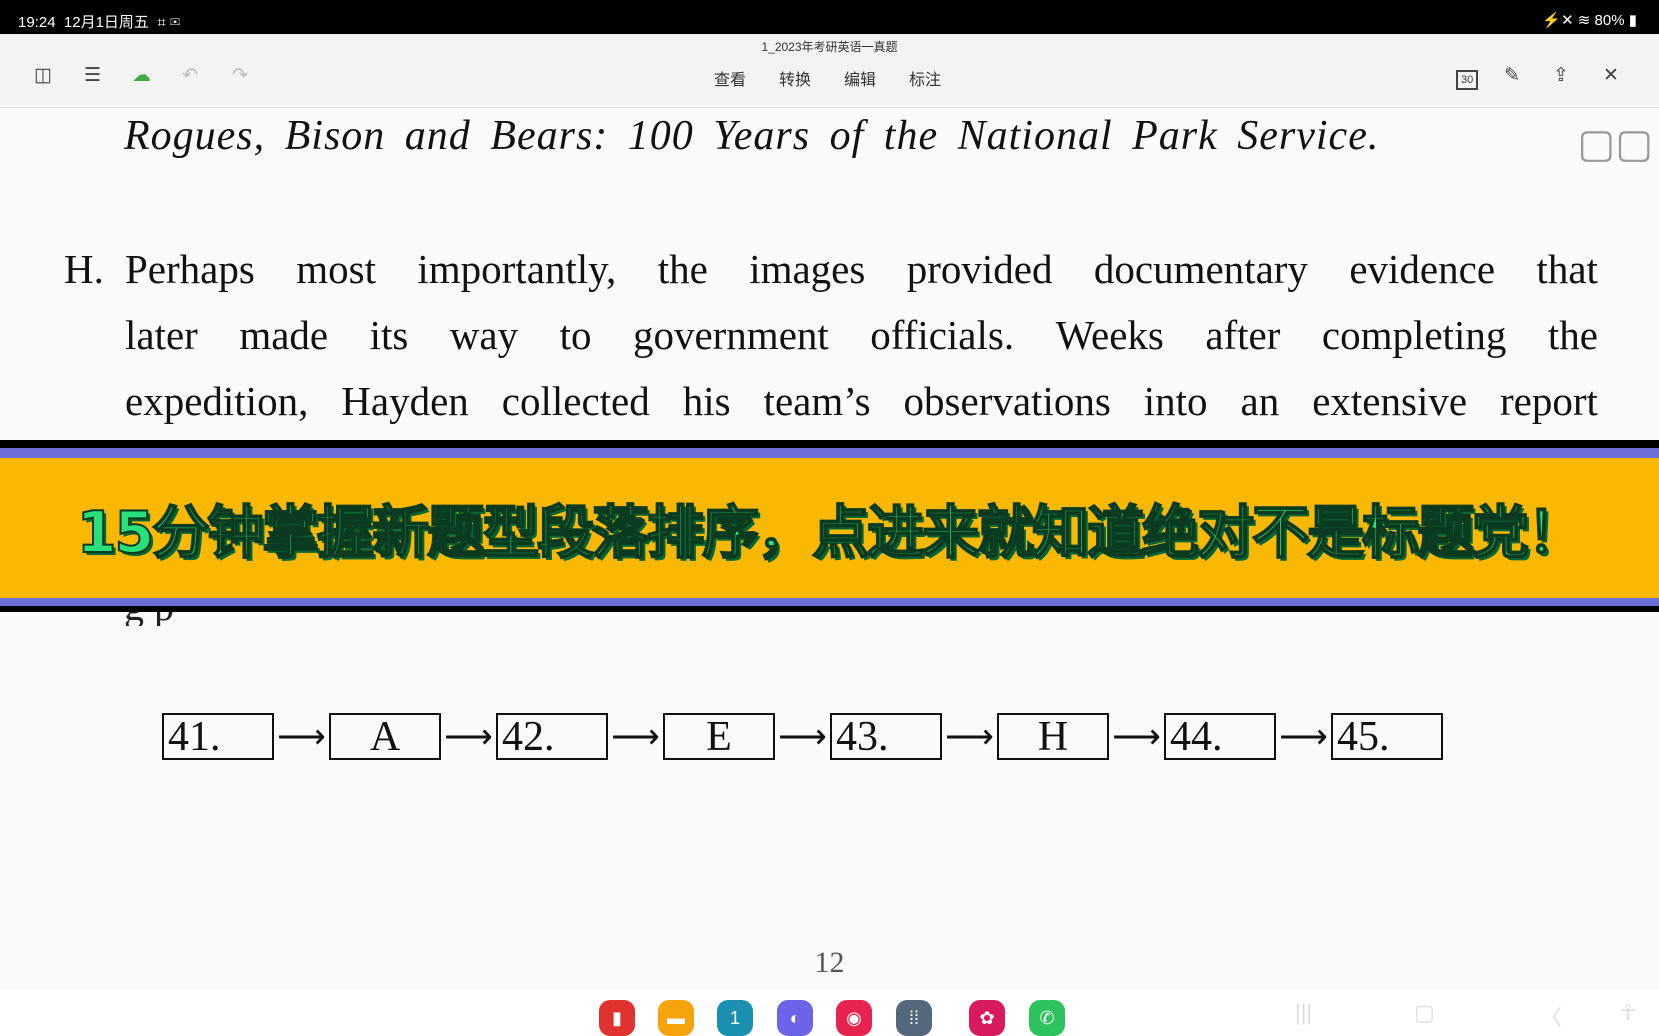 Image resolution: width=1659 pixels, height=1036 pixels. Describe the element at coordinates (854, 1018) in the screenshot. I see `screen-recorder-icon: ◉` at that location.